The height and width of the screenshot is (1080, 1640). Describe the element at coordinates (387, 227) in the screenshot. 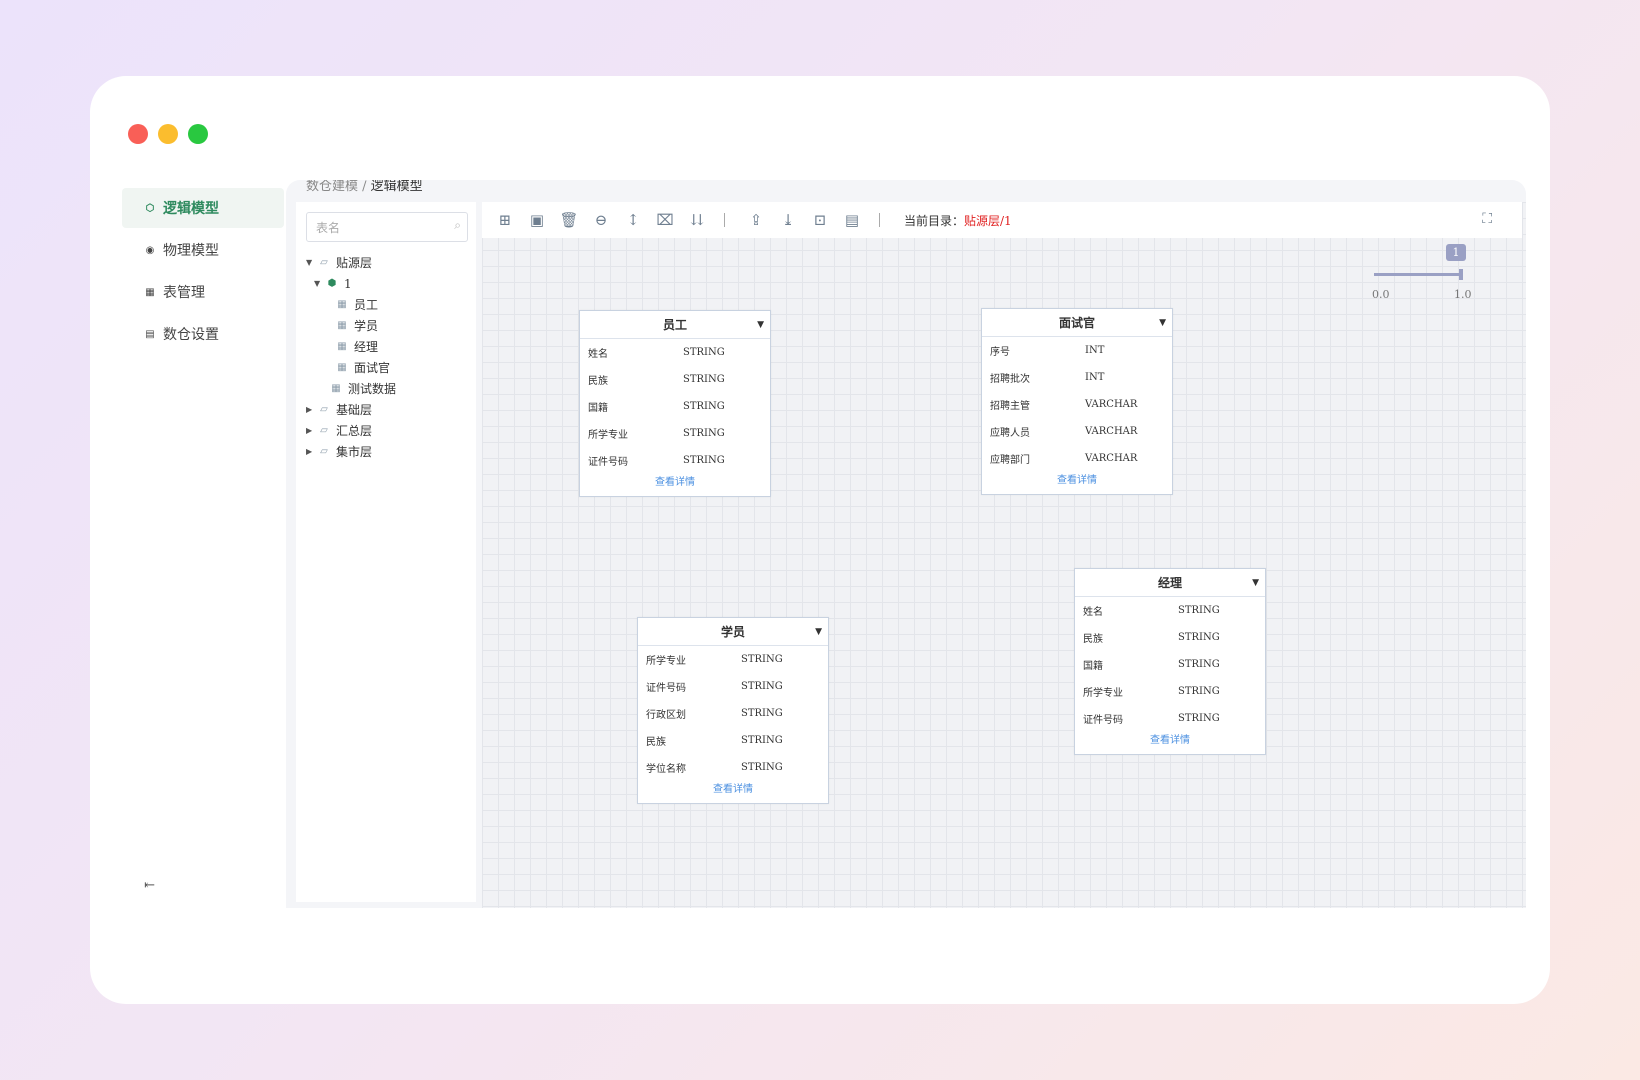

I see `search-input: 表名 ⌕` at that location.